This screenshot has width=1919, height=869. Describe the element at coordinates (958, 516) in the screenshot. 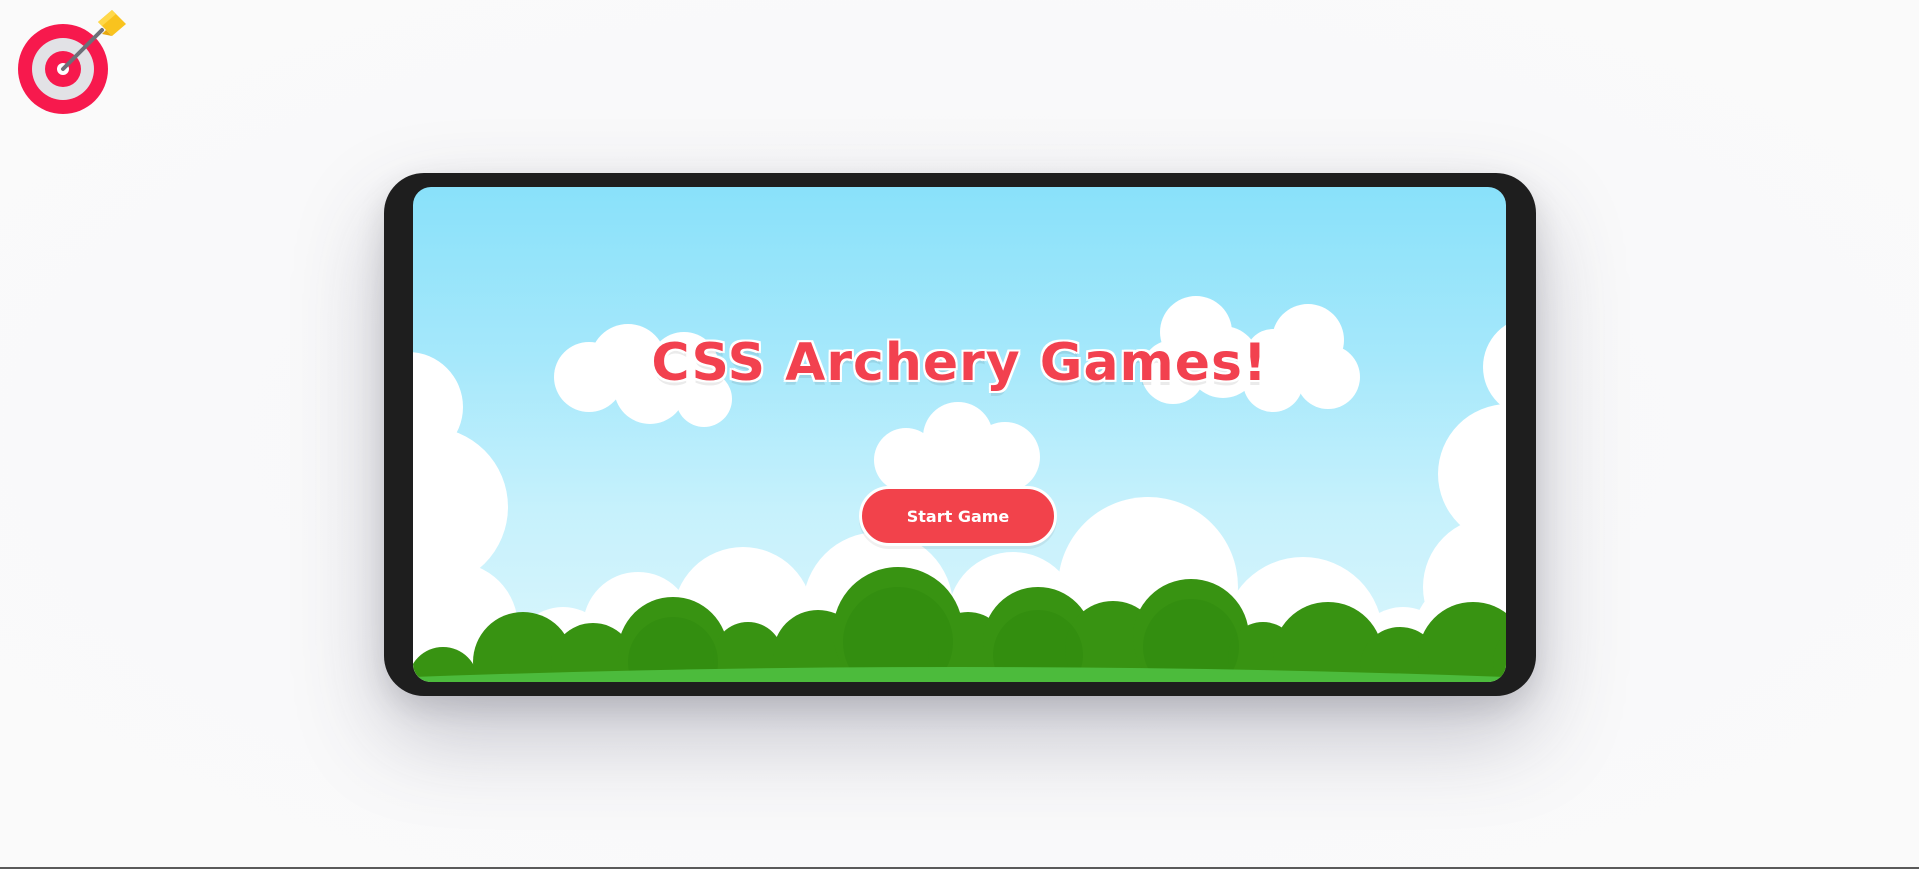

I see `start-game-button: Start Game` at that location.